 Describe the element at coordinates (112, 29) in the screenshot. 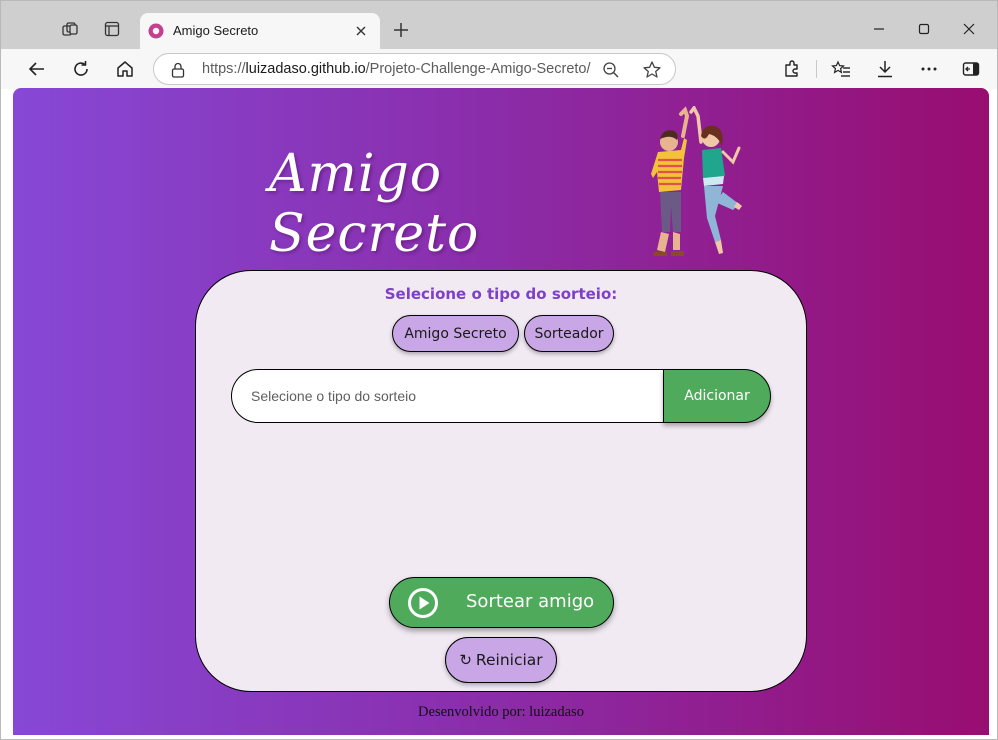

I see `tab-actions-icon` at that location.